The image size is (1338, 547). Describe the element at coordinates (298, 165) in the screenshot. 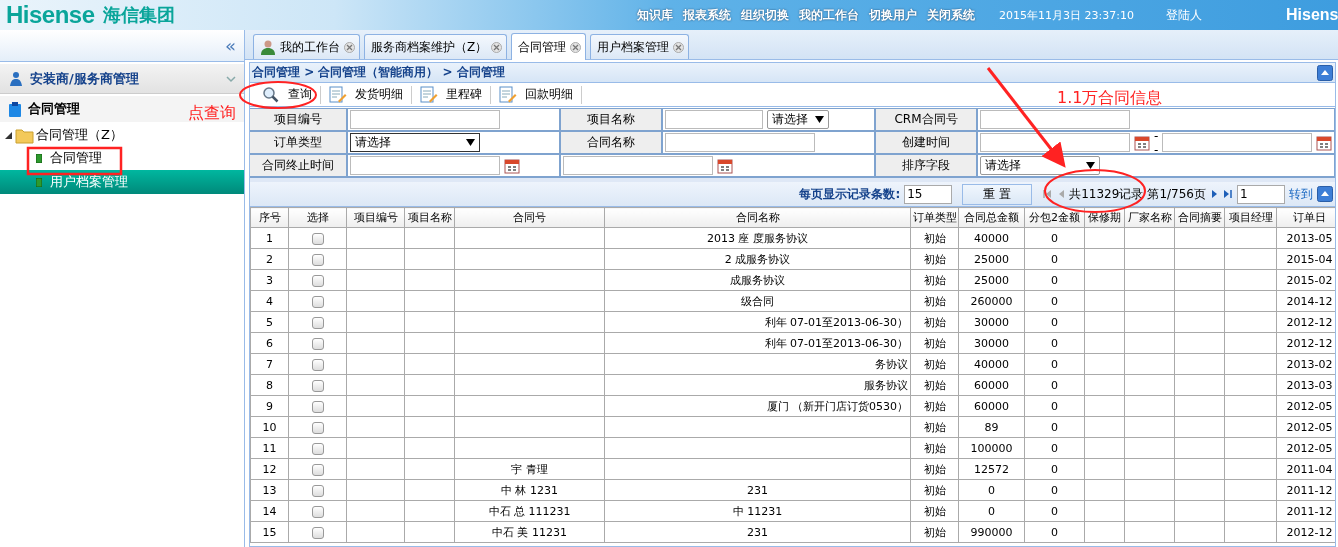

I see `field-label: 合同终止时间` at that location.